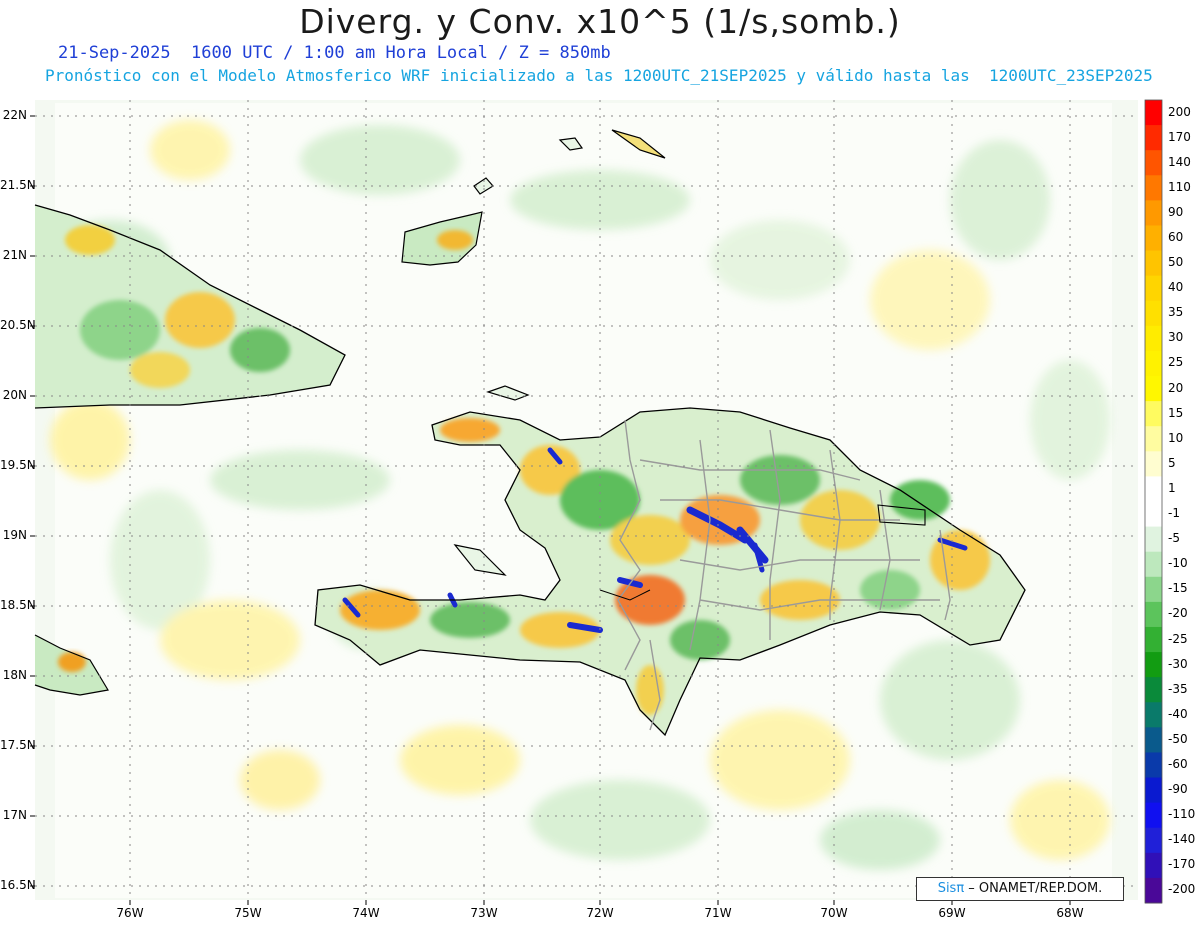 Image resolution: width=1200 pixels, height=927 pixels. What do you see at coordinates (1176, 337) in the screenshot?
I see `colorbar-label: 30` at bounding box center [1176, 337].